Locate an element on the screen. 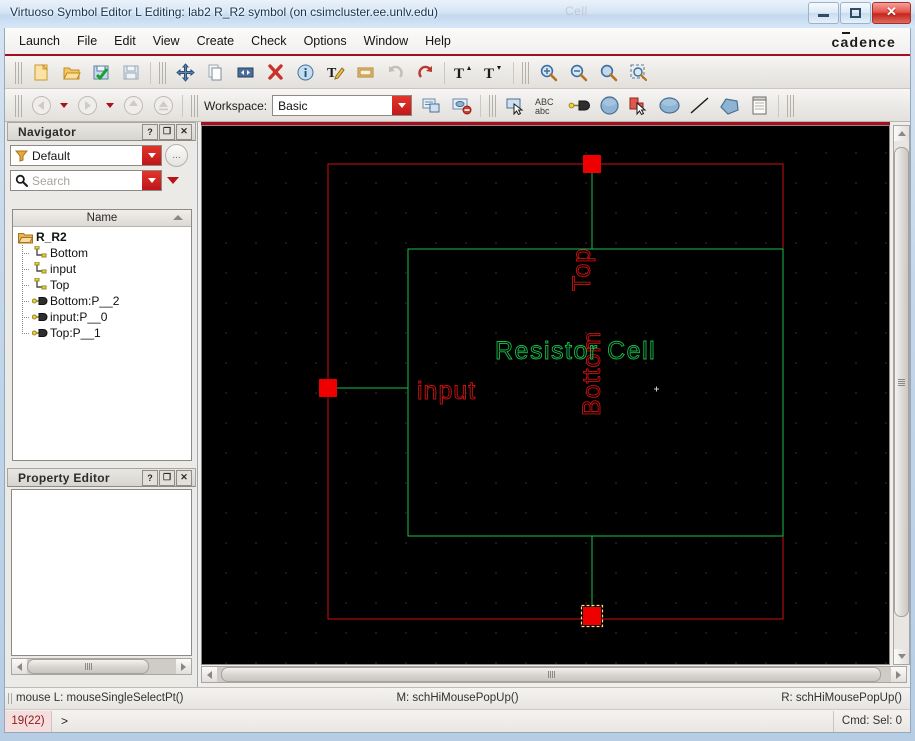  edit-text-icon: T is located at coordinates (335, 73).